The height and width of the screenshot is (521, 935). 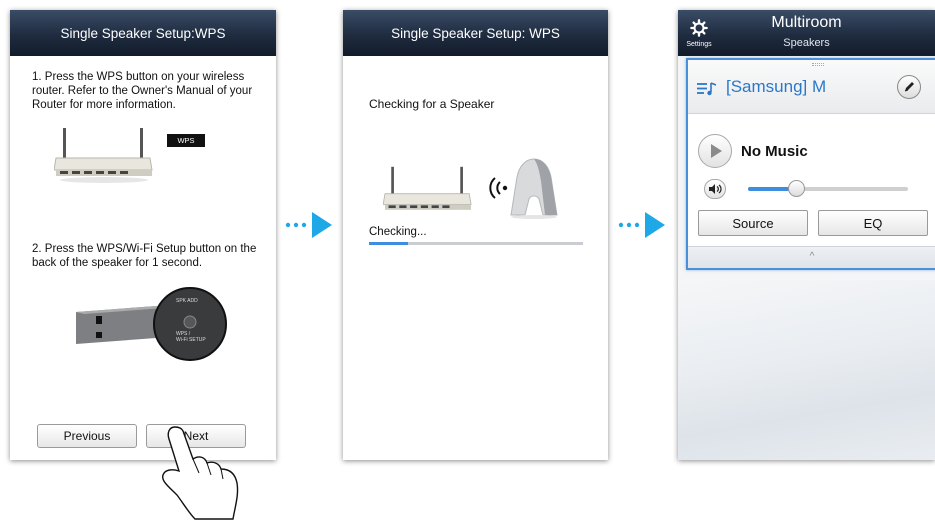 I want to click on speaker-name: [Samsung] M, so click(x=776, y=87).